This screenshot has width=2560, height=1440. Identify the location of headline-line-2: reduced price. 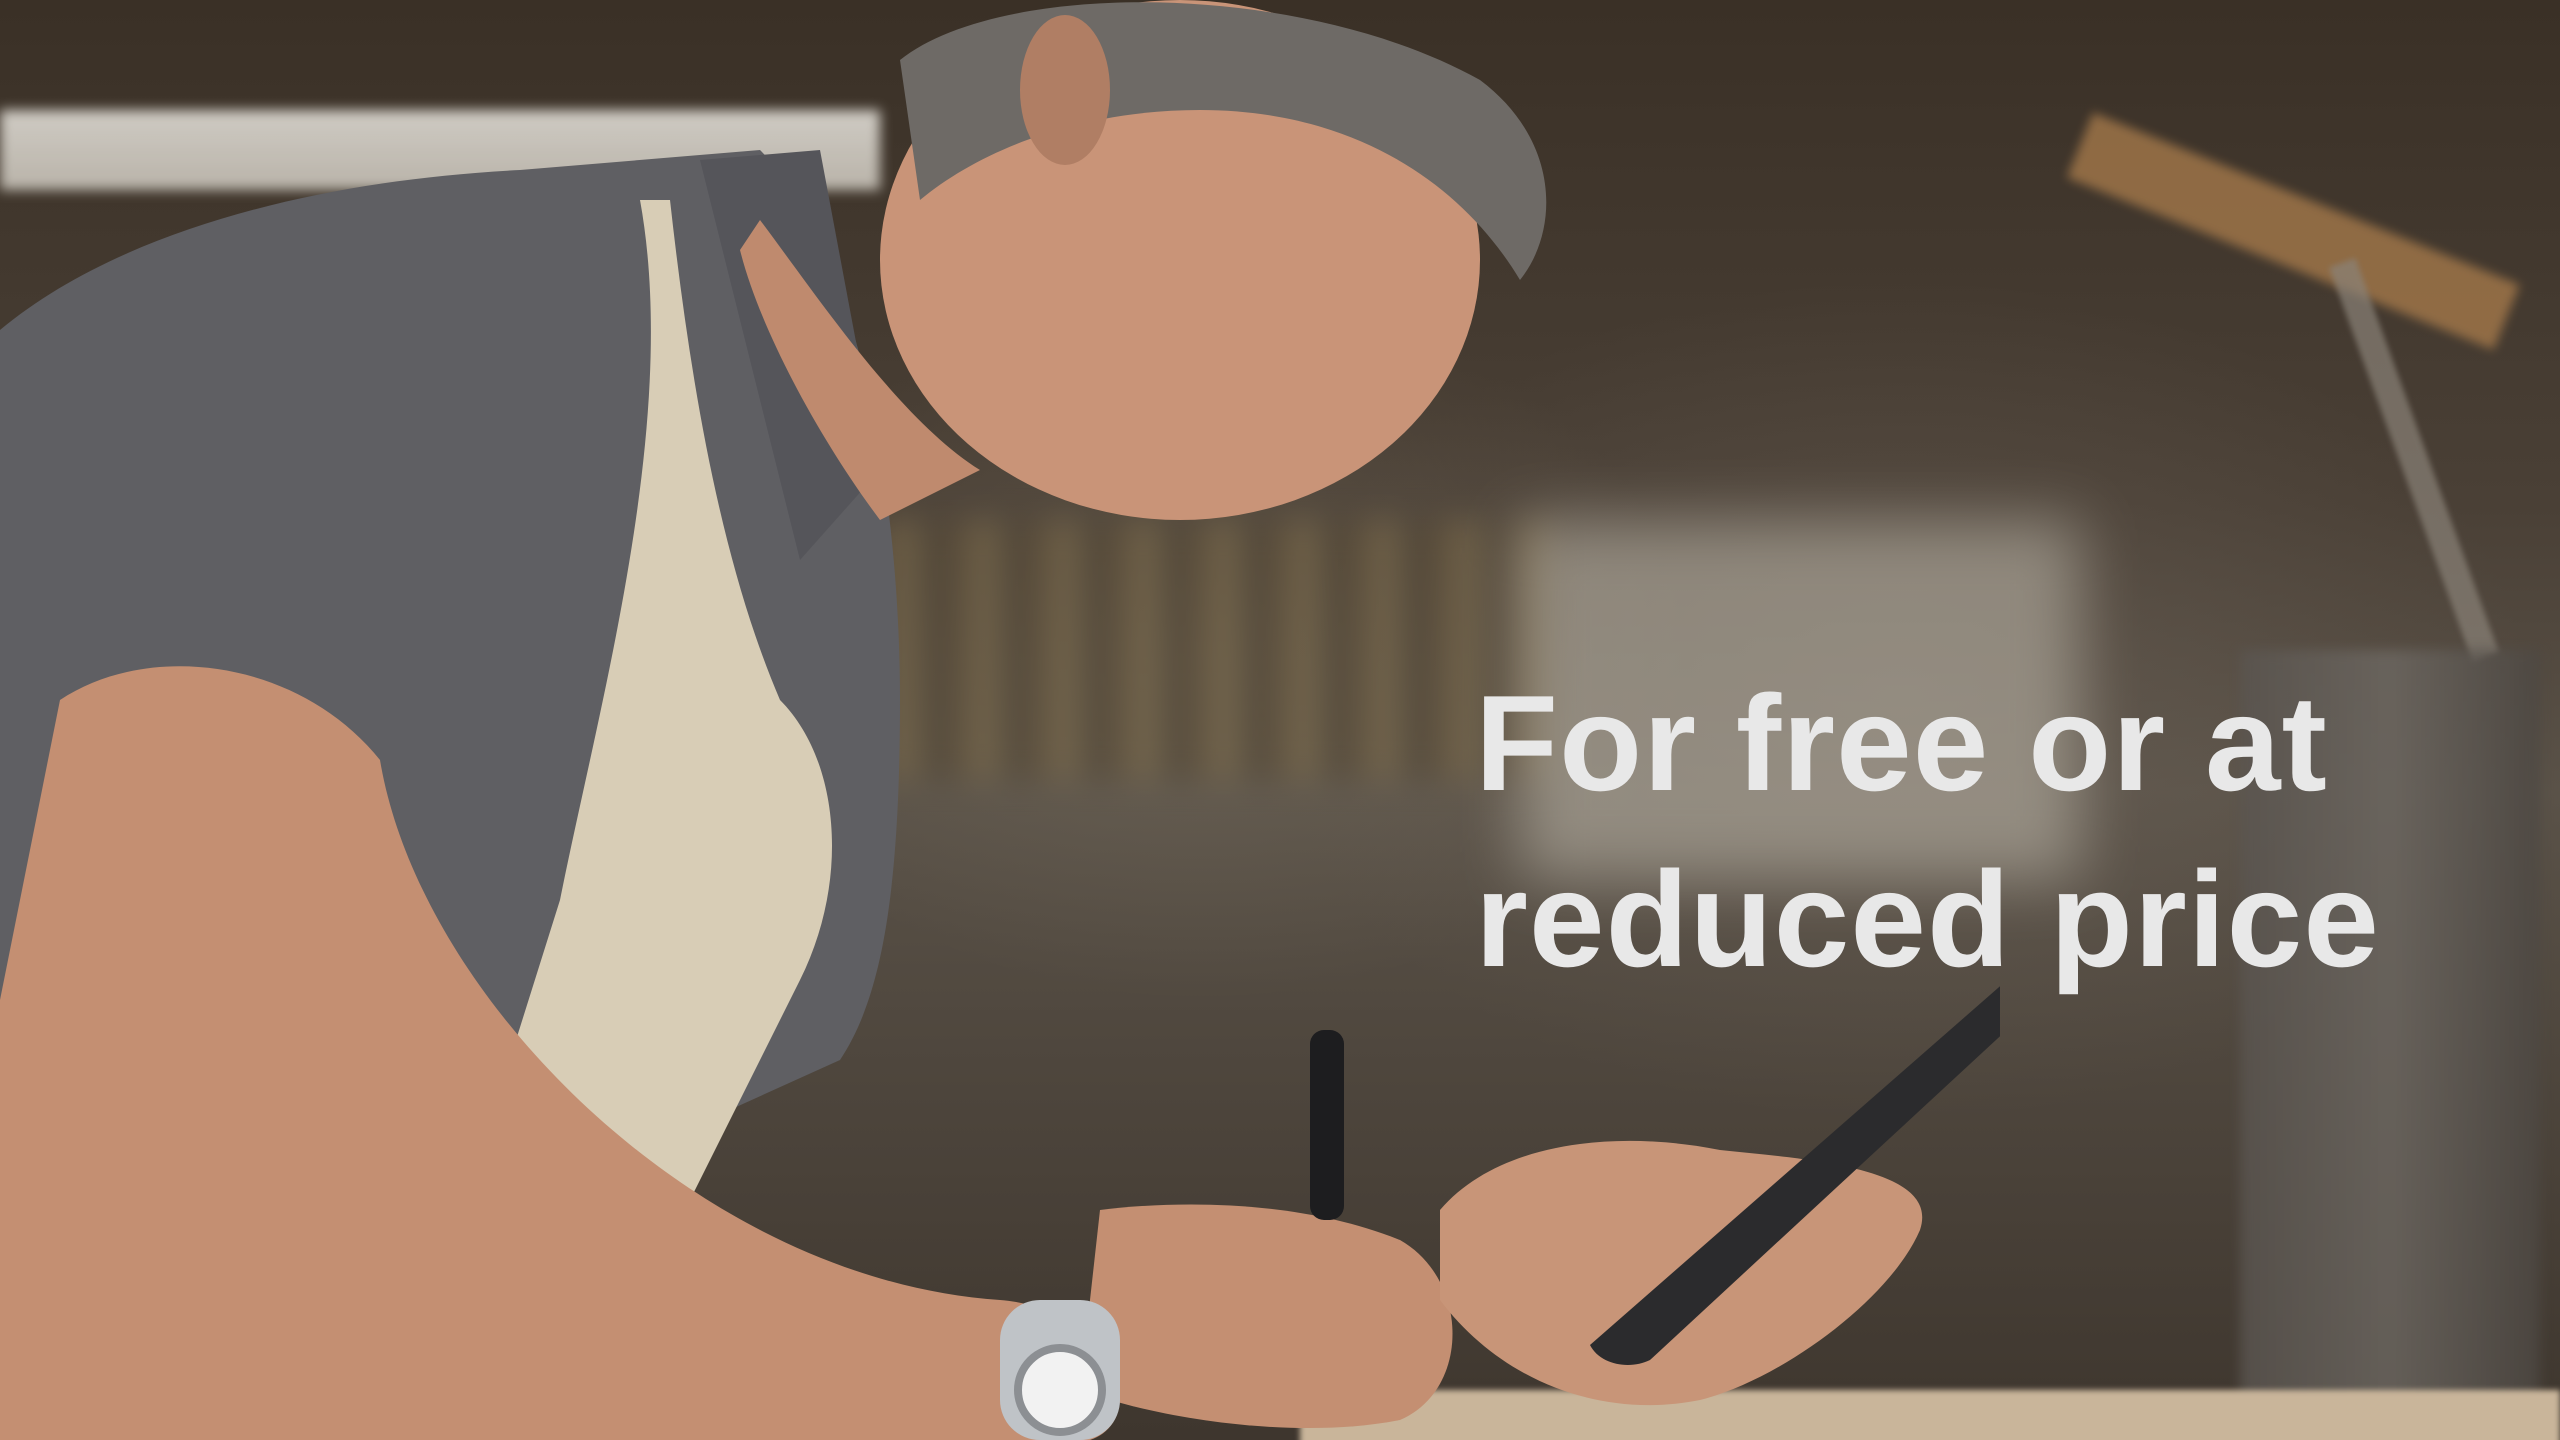
(1927, 919).